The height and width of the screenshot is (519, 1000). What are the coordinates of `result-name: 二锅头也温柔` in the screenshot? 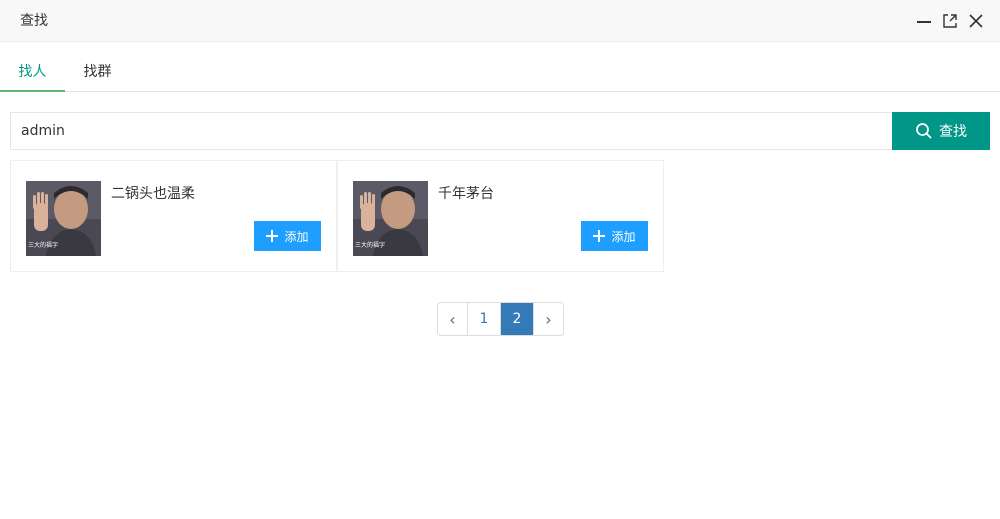 It's located at (153, 194).